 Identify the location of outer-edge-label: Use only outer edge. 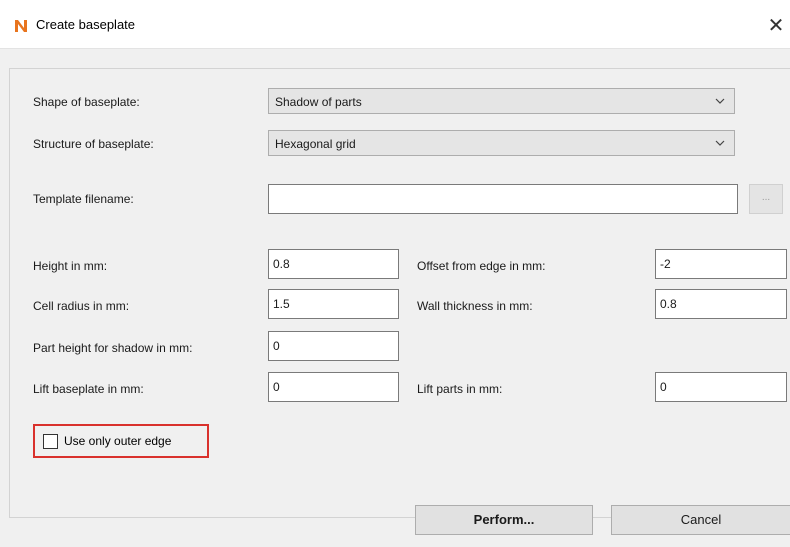
(117, 441).